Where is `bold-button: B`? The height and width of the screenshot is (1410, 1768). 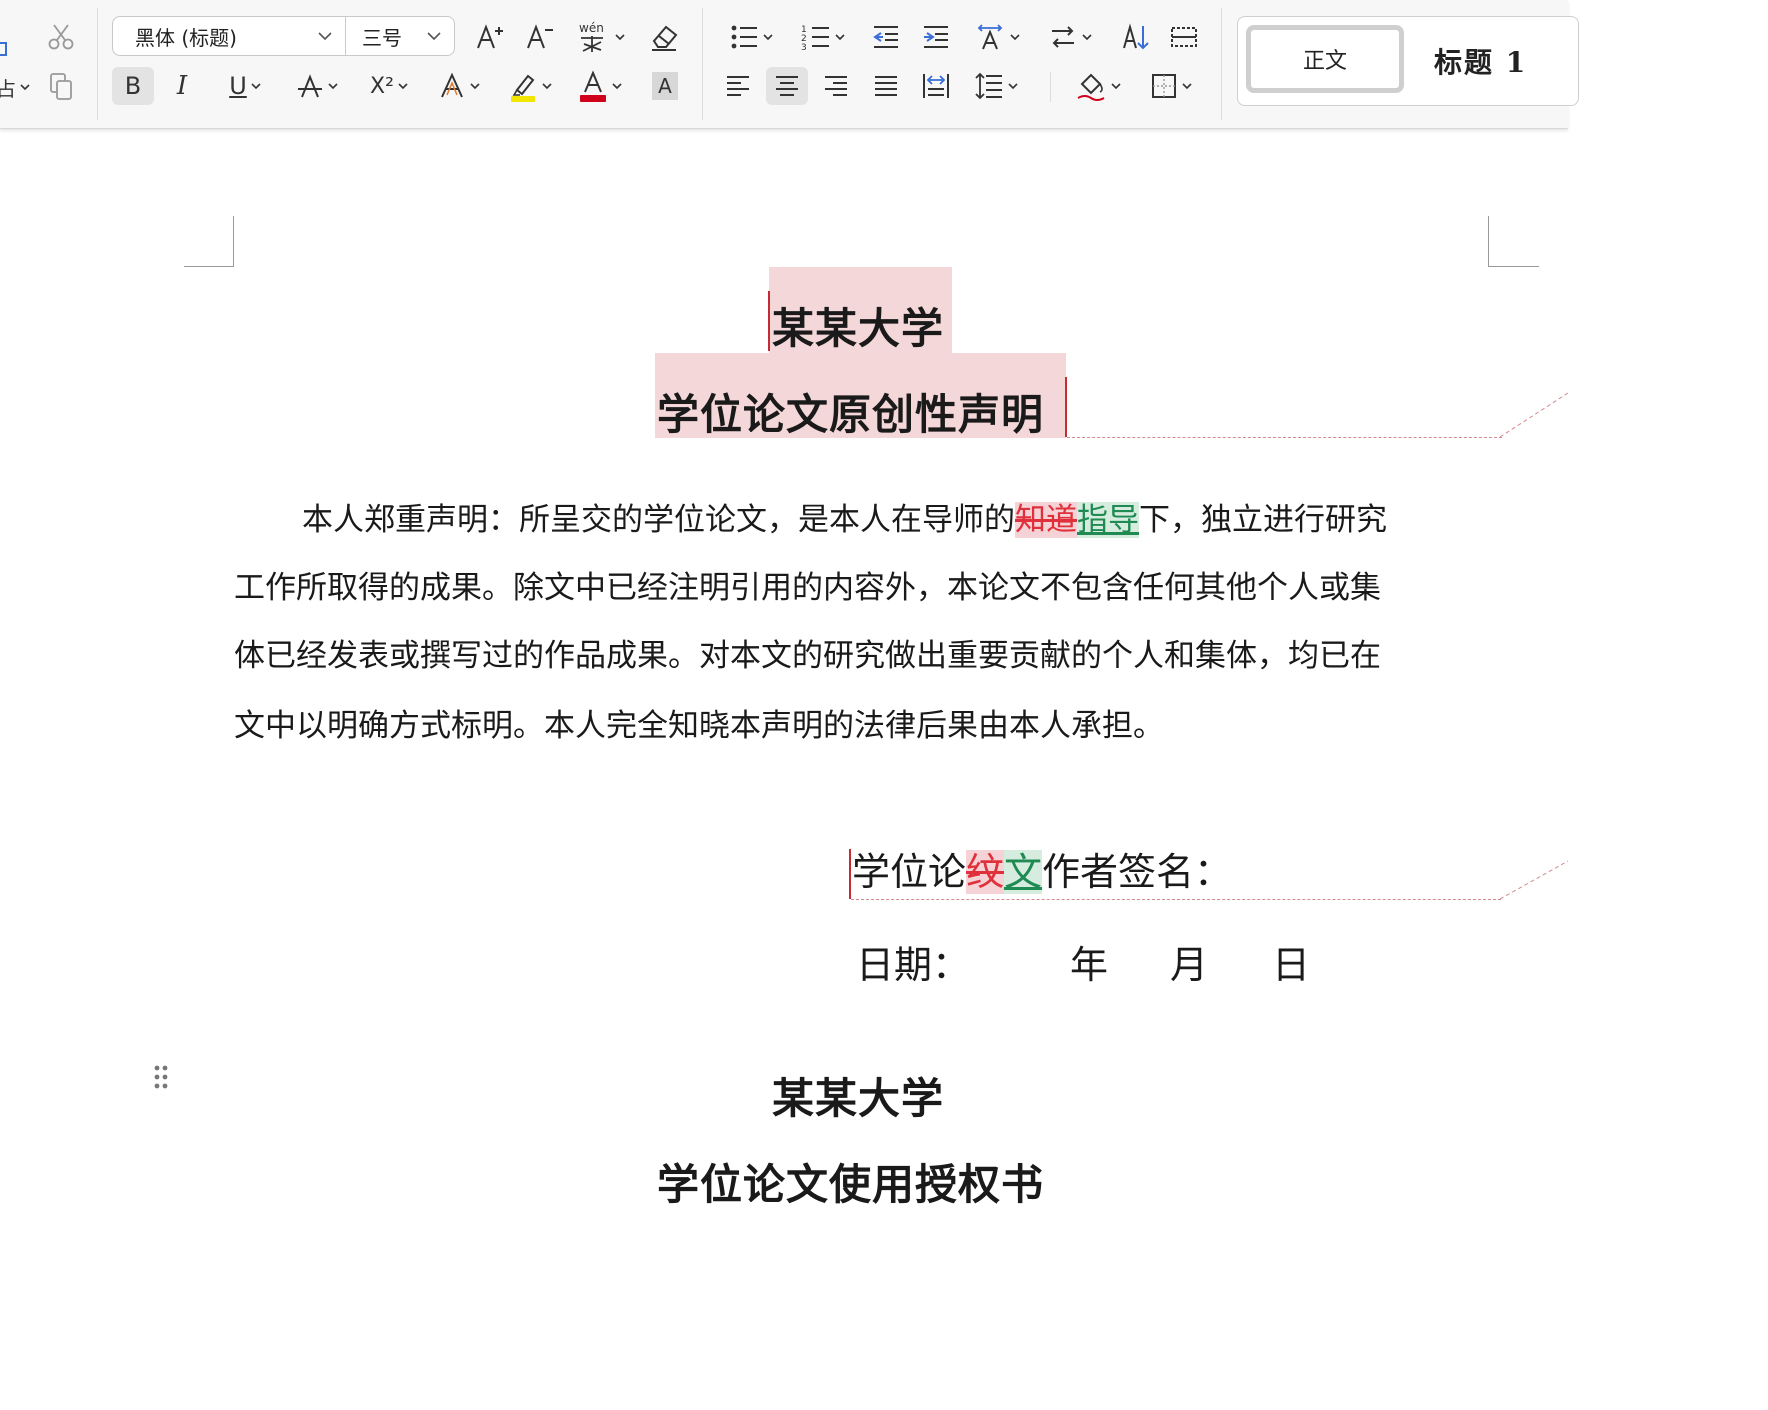 bold-button: B is located at coordinates (133, 86).